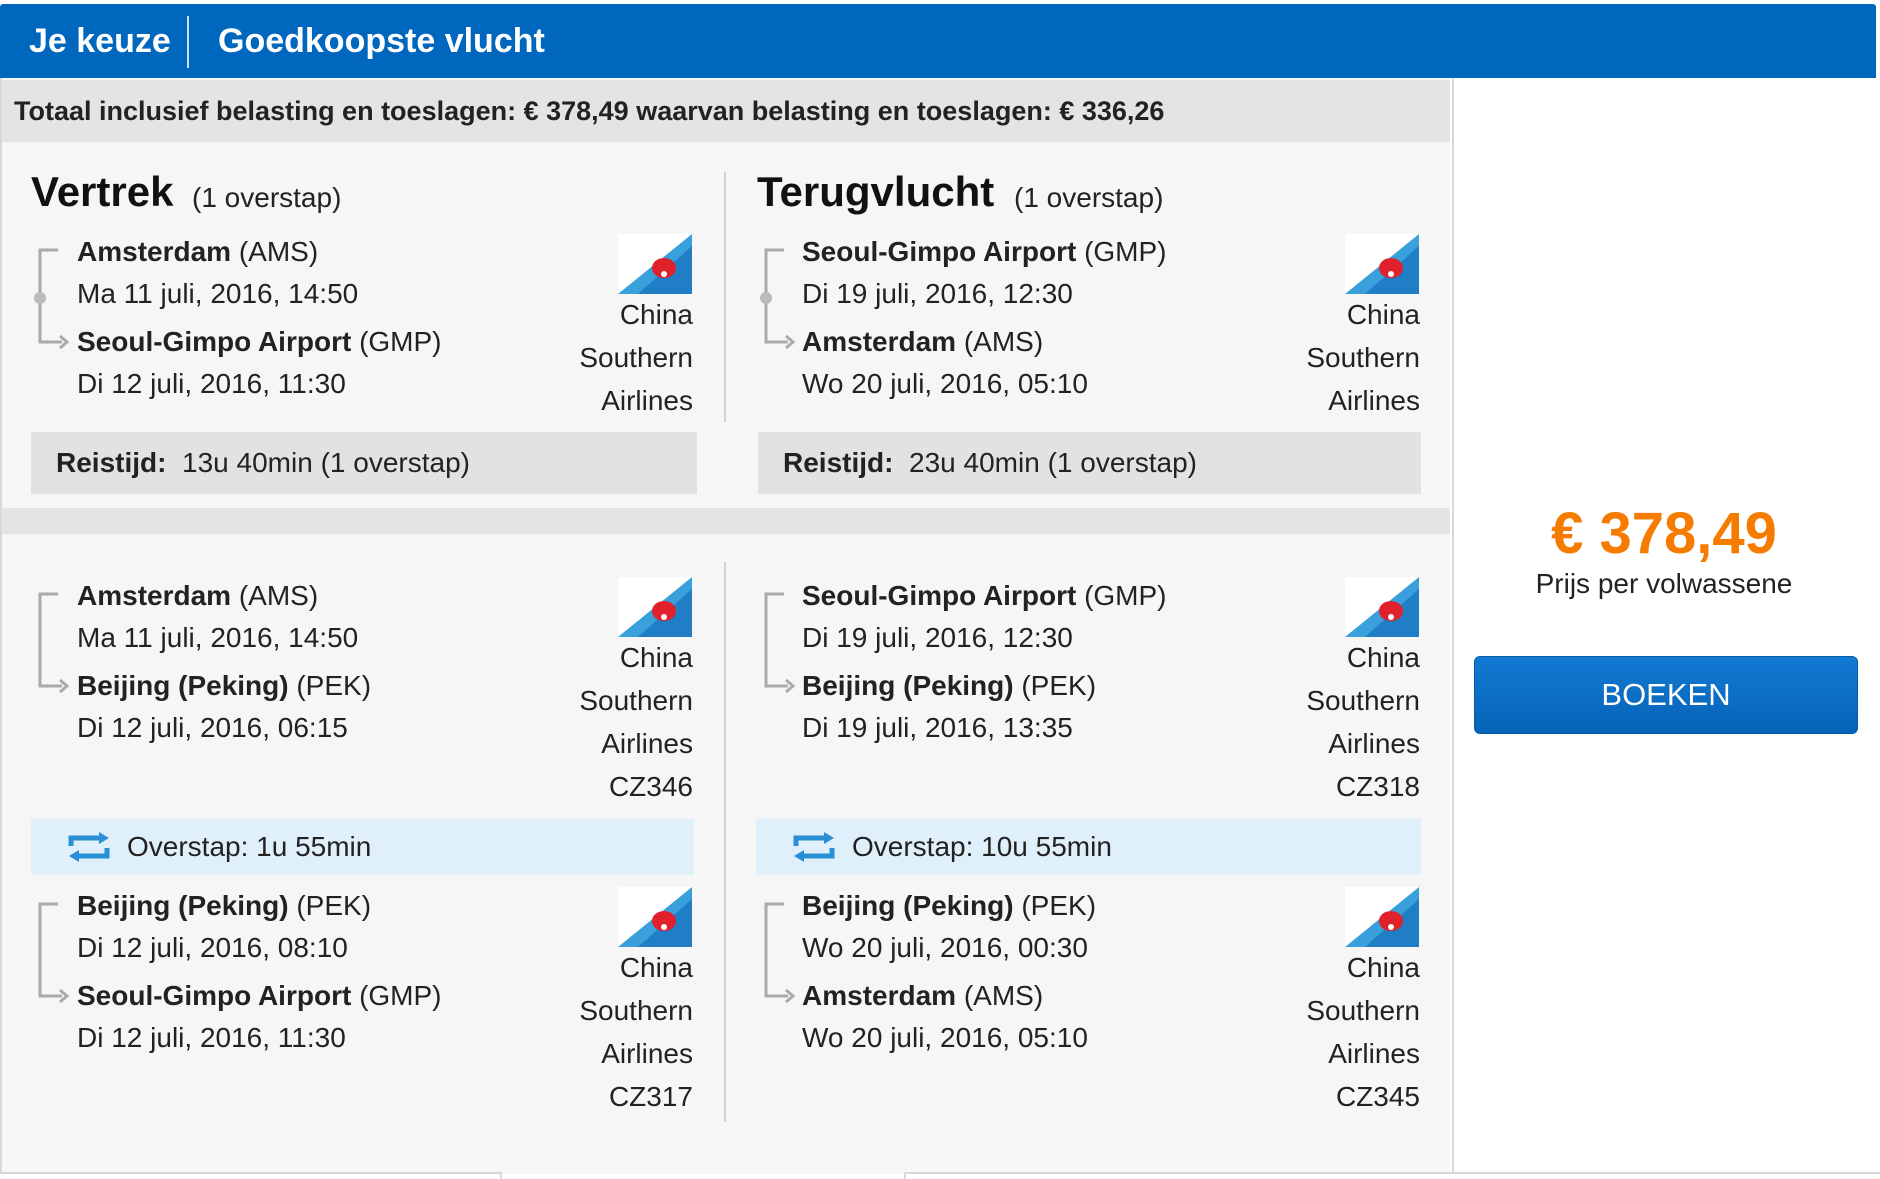  What do you see at coordinates (984, 251) in the screenshot?
I see `inbound-summary-from: Seoul-Gimpo Airport (GMP)` at bounding box center [984, 251].